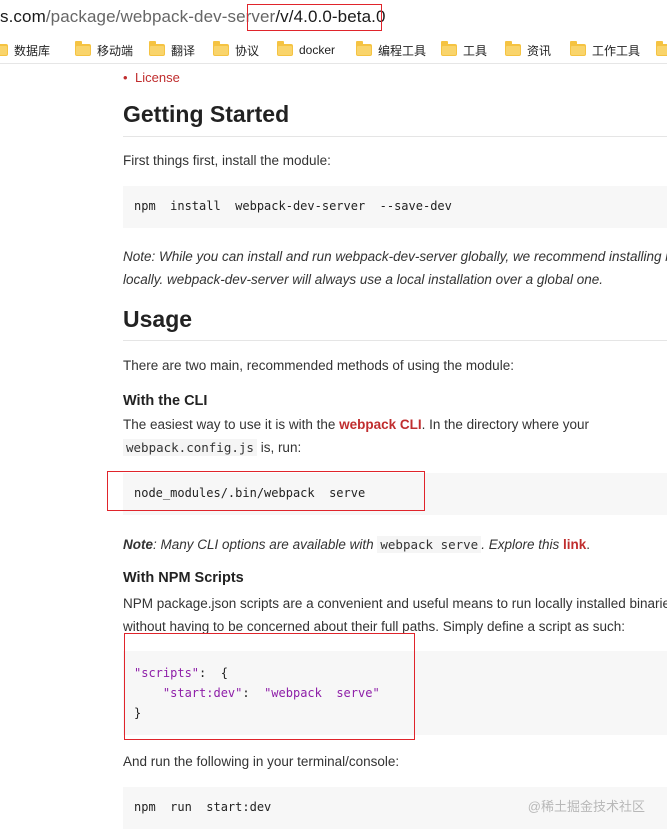  Describe the element at coordinates (616, 50) in the screenshot. I see `bookmark-label: 工作工具` at that location.